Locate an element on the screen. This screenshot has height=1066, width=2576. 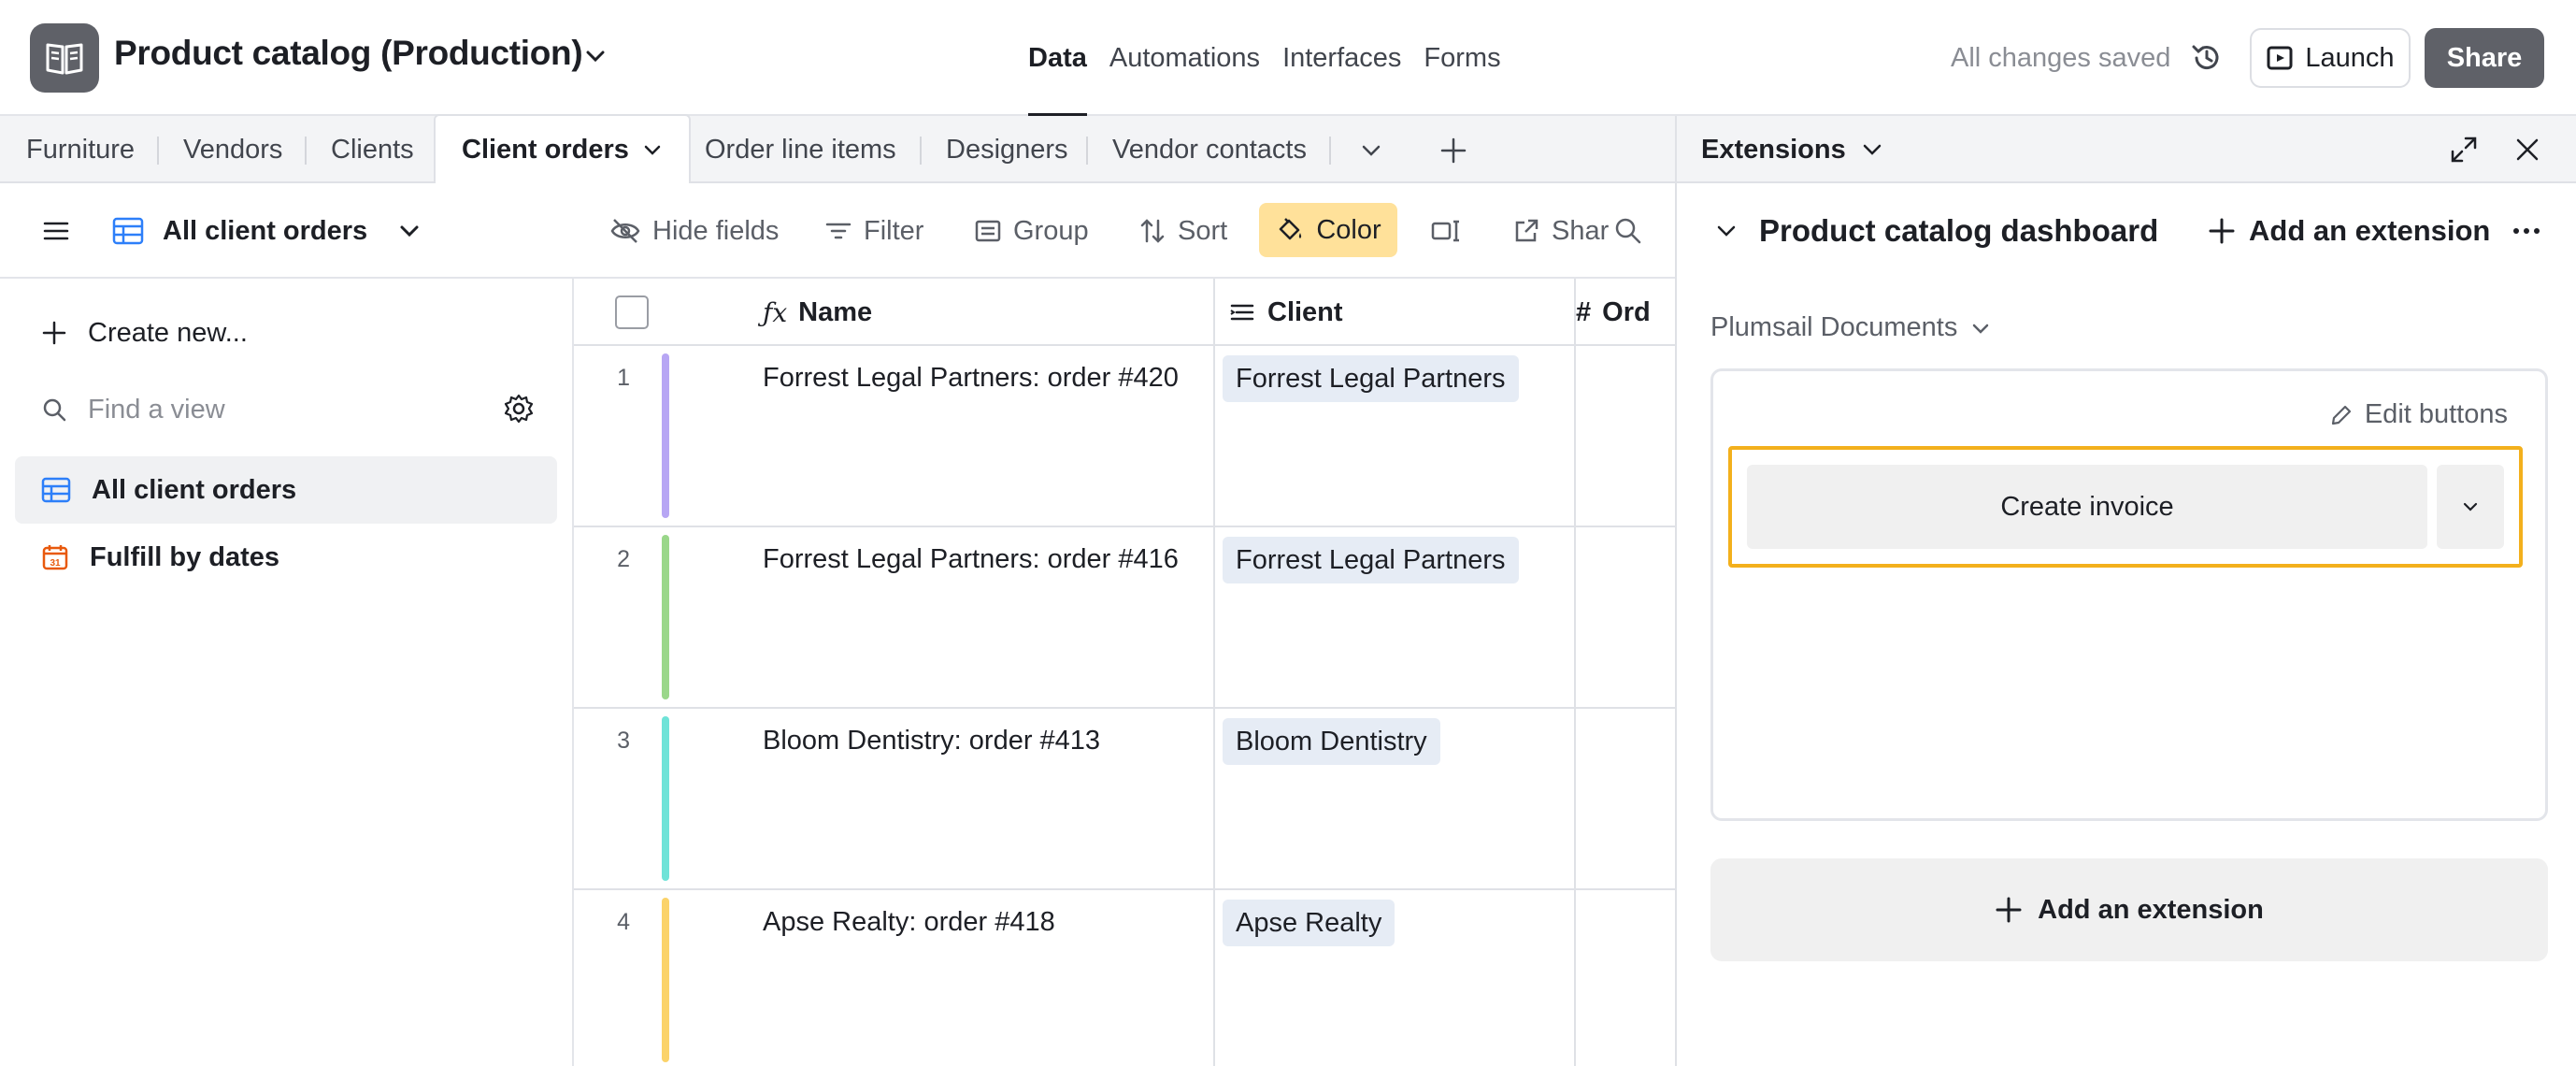
row-number: 3 is located at coordinates (623, 740).